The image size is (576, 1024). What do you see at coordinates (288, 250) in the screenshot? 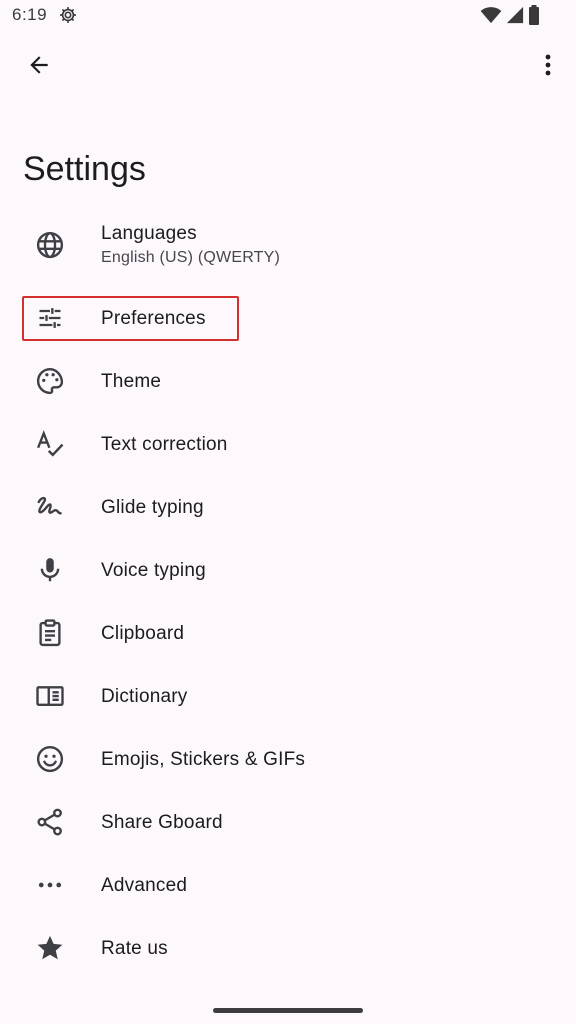
I see `settings-item-languages: Languages English (US) (QWERTY)` at bounding box center [288, 250].